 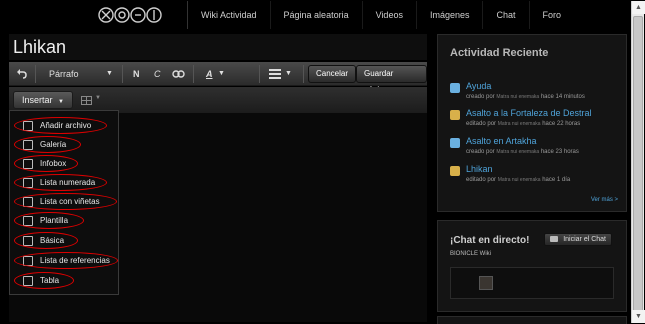 I want to click on page-scrollbar: ▲ ▼, so click(x=638, y=162).